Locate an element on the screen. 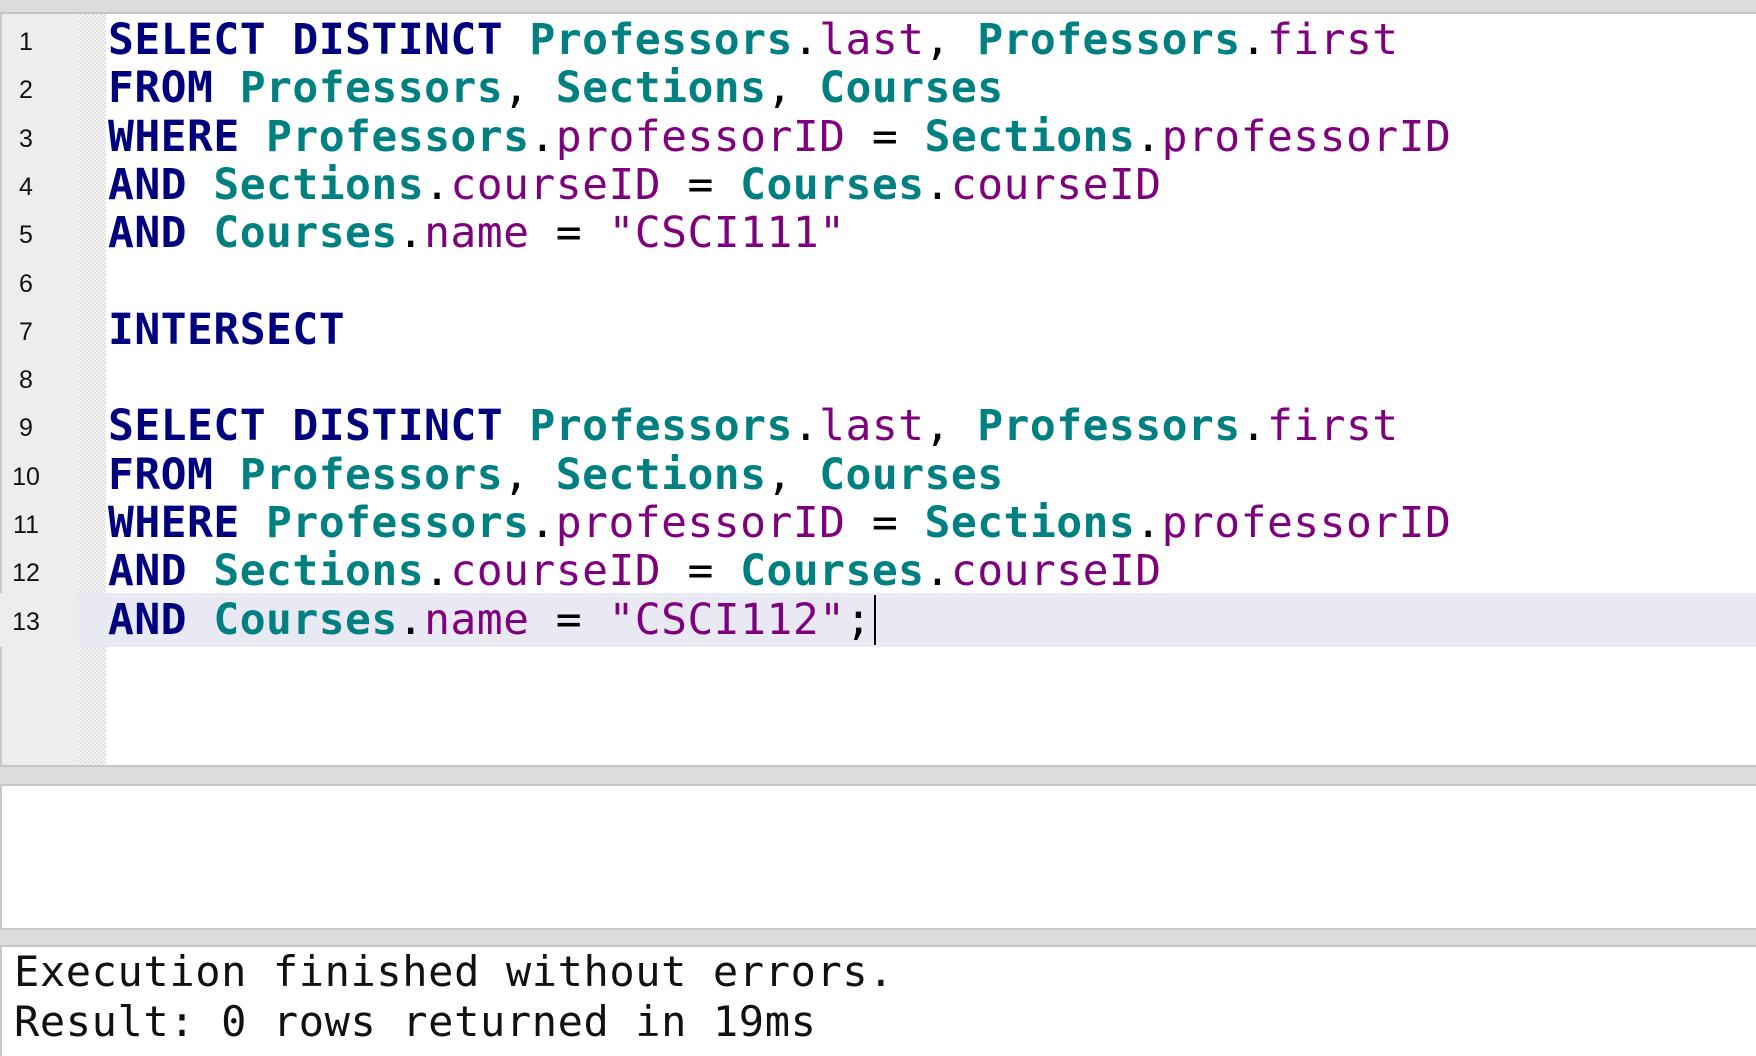  code-text: AND Courses.name = "CSCI111" is located at coordinates (477, 233).